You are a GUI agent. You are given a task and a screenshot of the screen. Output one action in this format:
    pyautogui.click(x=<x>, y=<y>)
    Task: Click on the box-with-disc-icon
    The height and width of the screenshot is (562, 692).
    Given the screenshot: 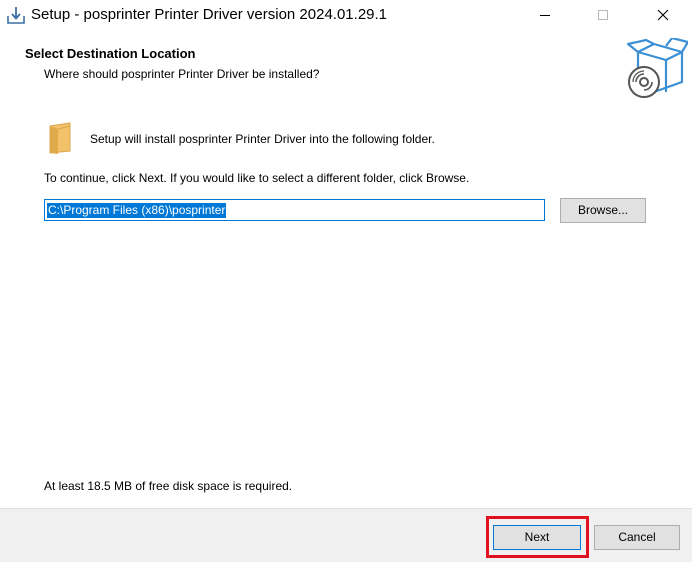 What is the action you would take?
    pyautogui.click(x=657, y=69)
    